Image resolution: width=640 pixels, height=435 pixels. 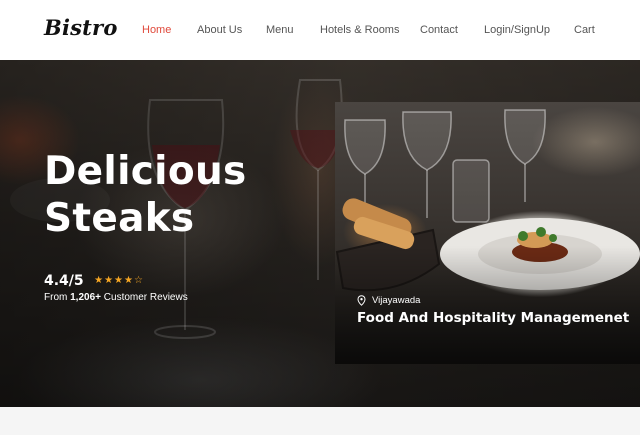 I want to click on hero-title-line-1: Delicious, so click(x=145, y=171).